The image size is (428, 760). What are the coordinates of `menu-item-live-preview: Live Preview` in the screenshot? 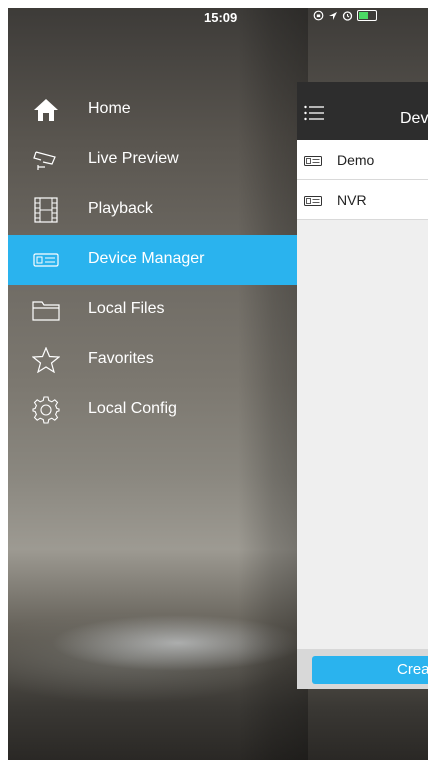 It's located at (158, 160).